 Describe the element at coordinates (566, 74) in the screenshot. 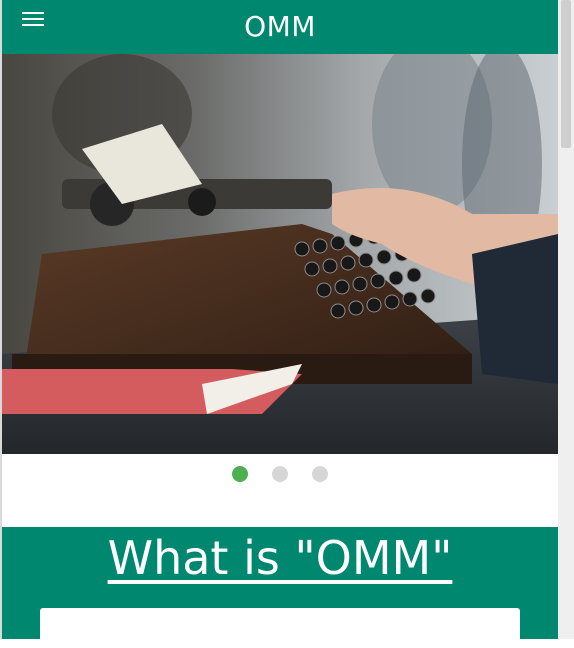

I see `scrollbar-thumb` at that location.